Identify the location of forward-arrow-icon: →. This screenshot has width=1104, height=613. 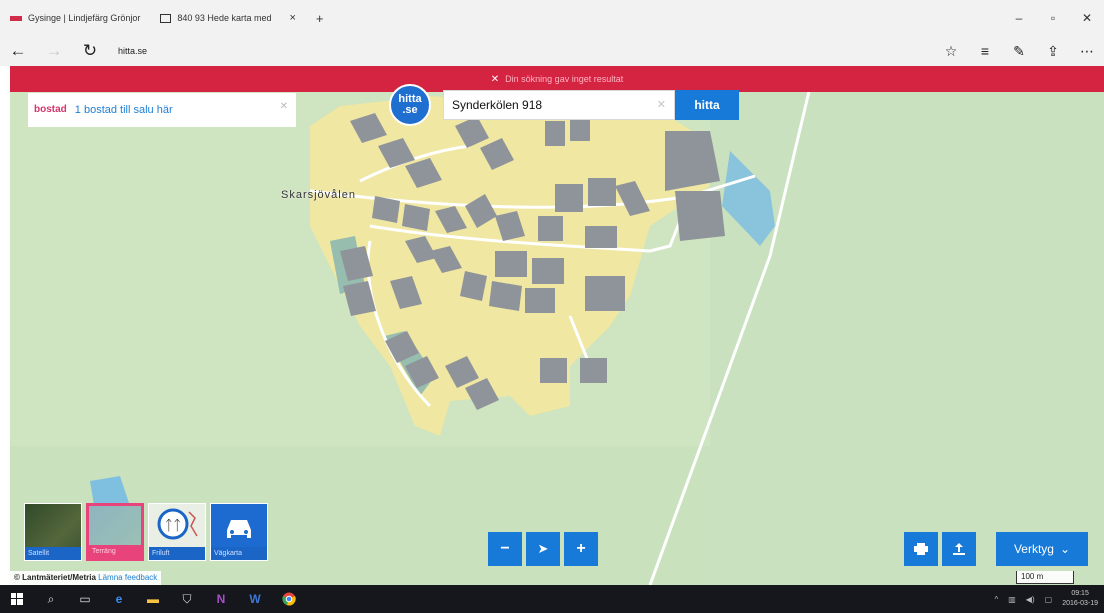
(54, 51).